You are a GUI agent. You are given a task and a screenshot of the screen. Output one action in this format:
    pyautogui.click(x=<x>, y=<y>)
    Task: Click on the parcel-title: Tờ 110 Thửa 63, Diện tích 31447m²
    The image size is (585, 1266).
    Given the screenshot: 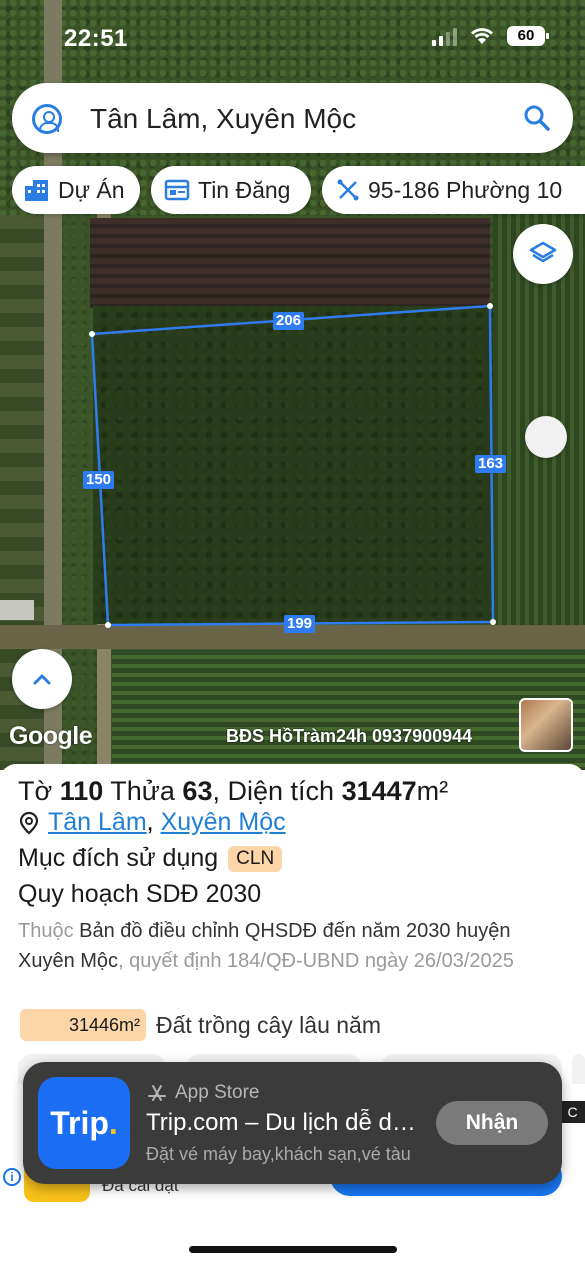 What is the action you would take?
    pyautogui.click(x=233, y=791)
    